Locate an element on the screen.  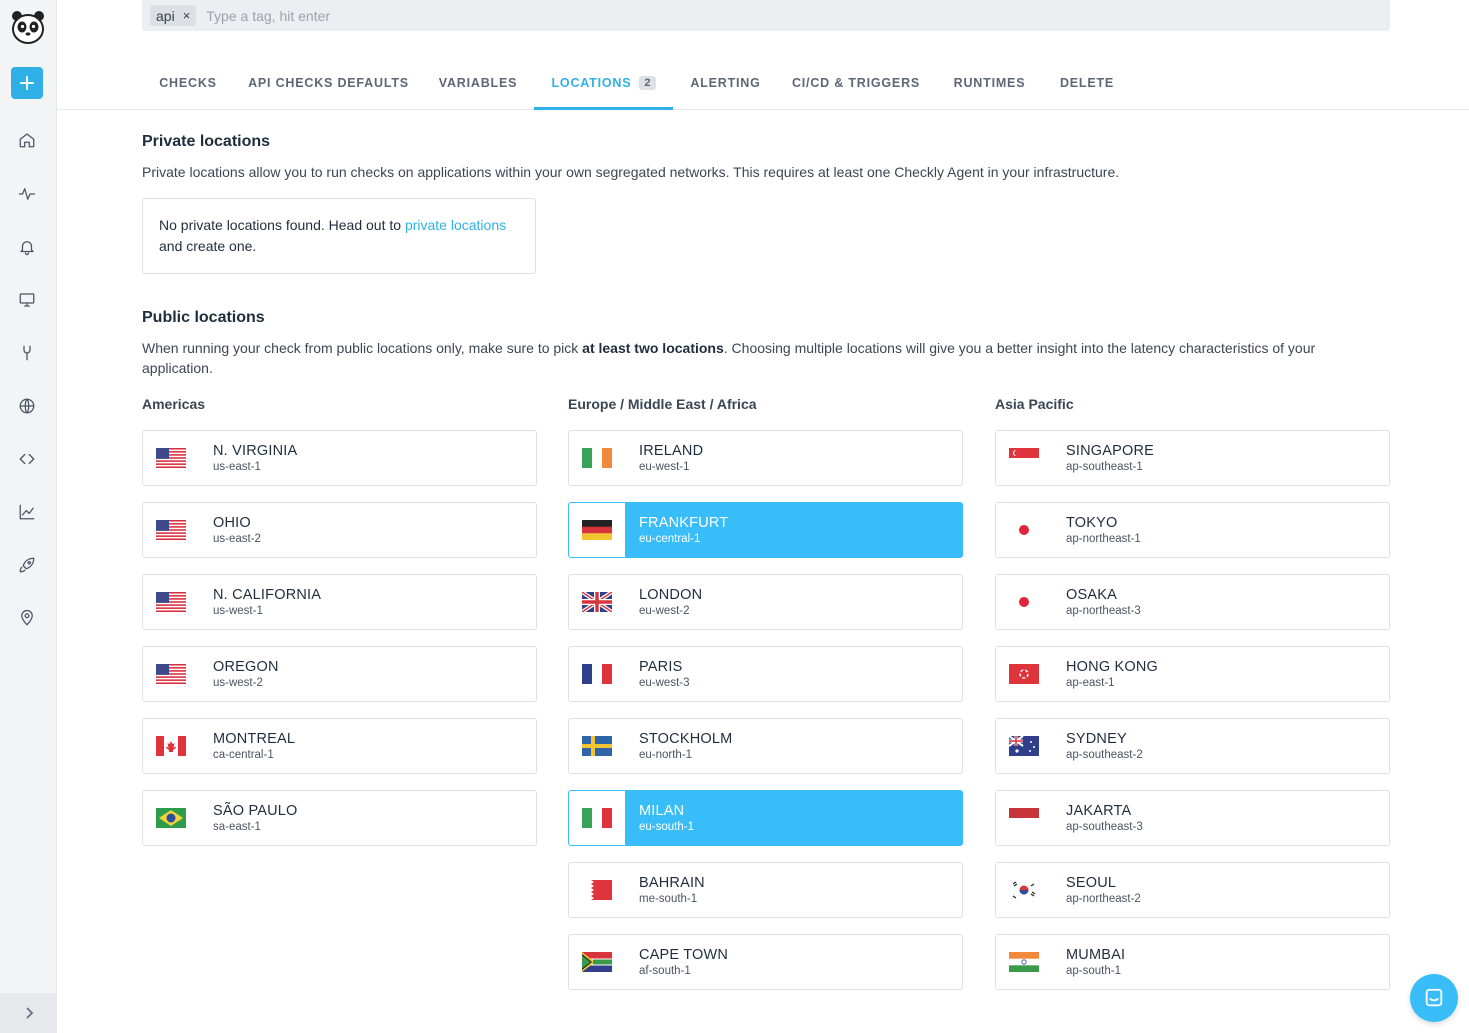
globe-icon is located at coordinates (27, 406).